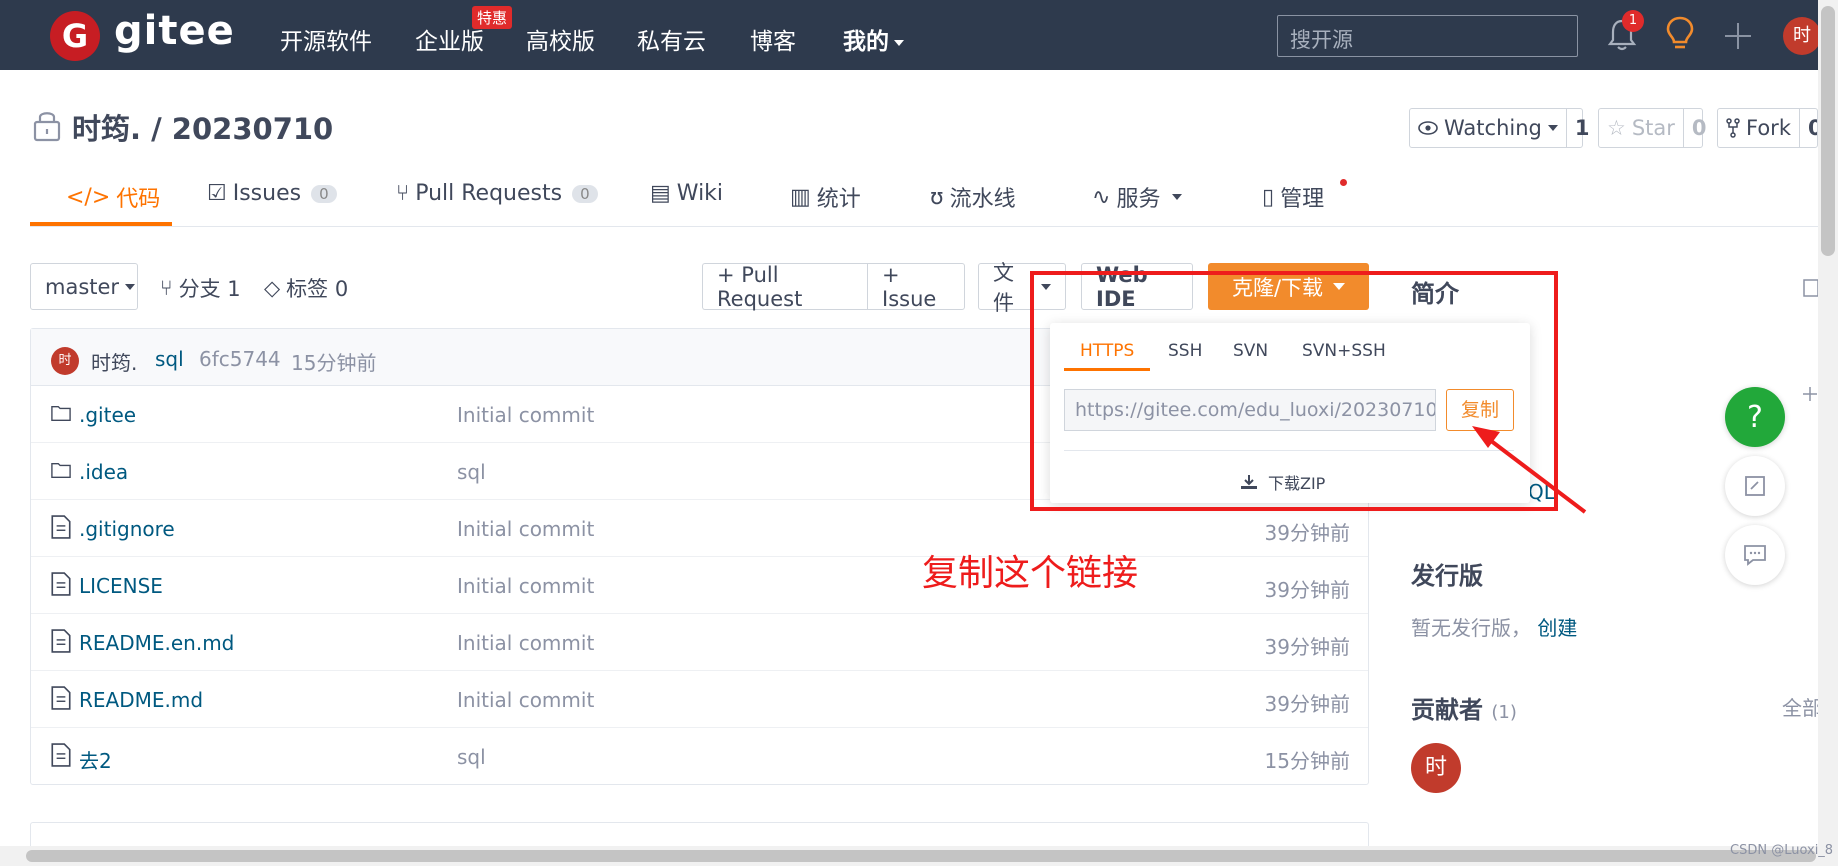 This screenshot has height=866, width=1838. What do you see at coordinates (1755, 486) in the screenshot?
I see `feedback-button` at bounding box center [1755, 486].